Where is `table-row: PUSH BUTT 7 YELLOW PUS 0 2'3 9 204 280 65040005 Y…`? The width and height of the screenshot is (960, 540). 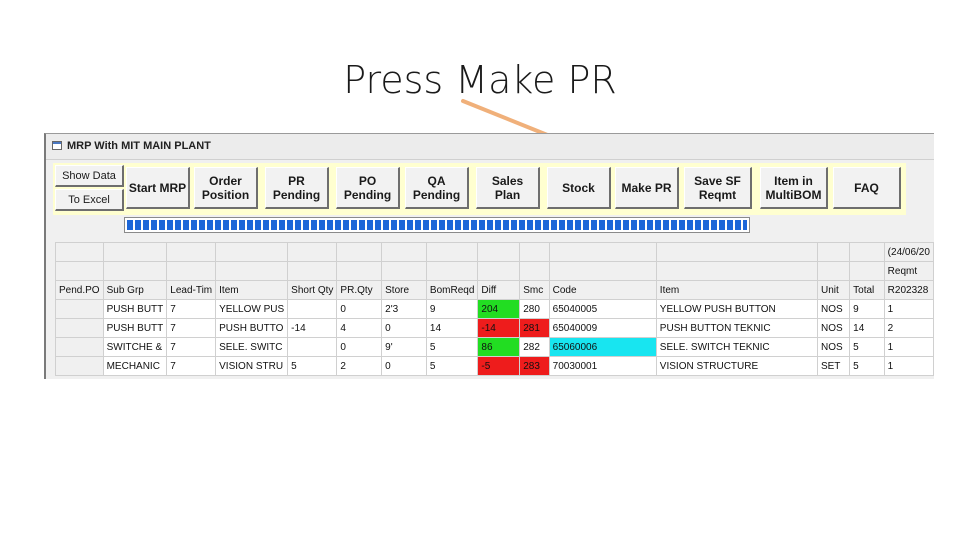
table-row: PUSH BUTT 7 YELLOW PUS 0 2'3 9 204 280 65040005 Y… is located at coordinates (494, 309).